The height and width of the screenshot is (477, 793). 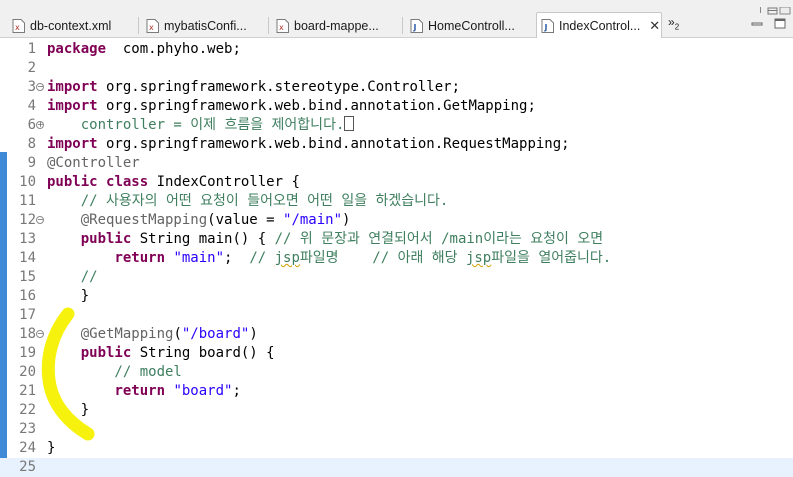 What do you see at coordinates (27, 334) in the screenshot?
I see `line-number: 18` at bounding box center [27, 334].